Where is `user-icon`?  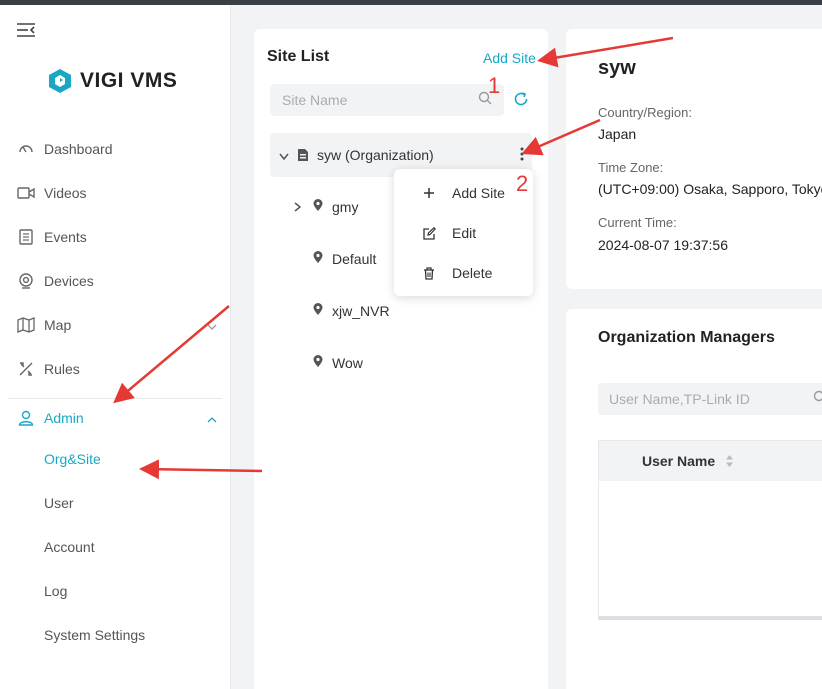 user-icon is located at coordinates (26, 418).